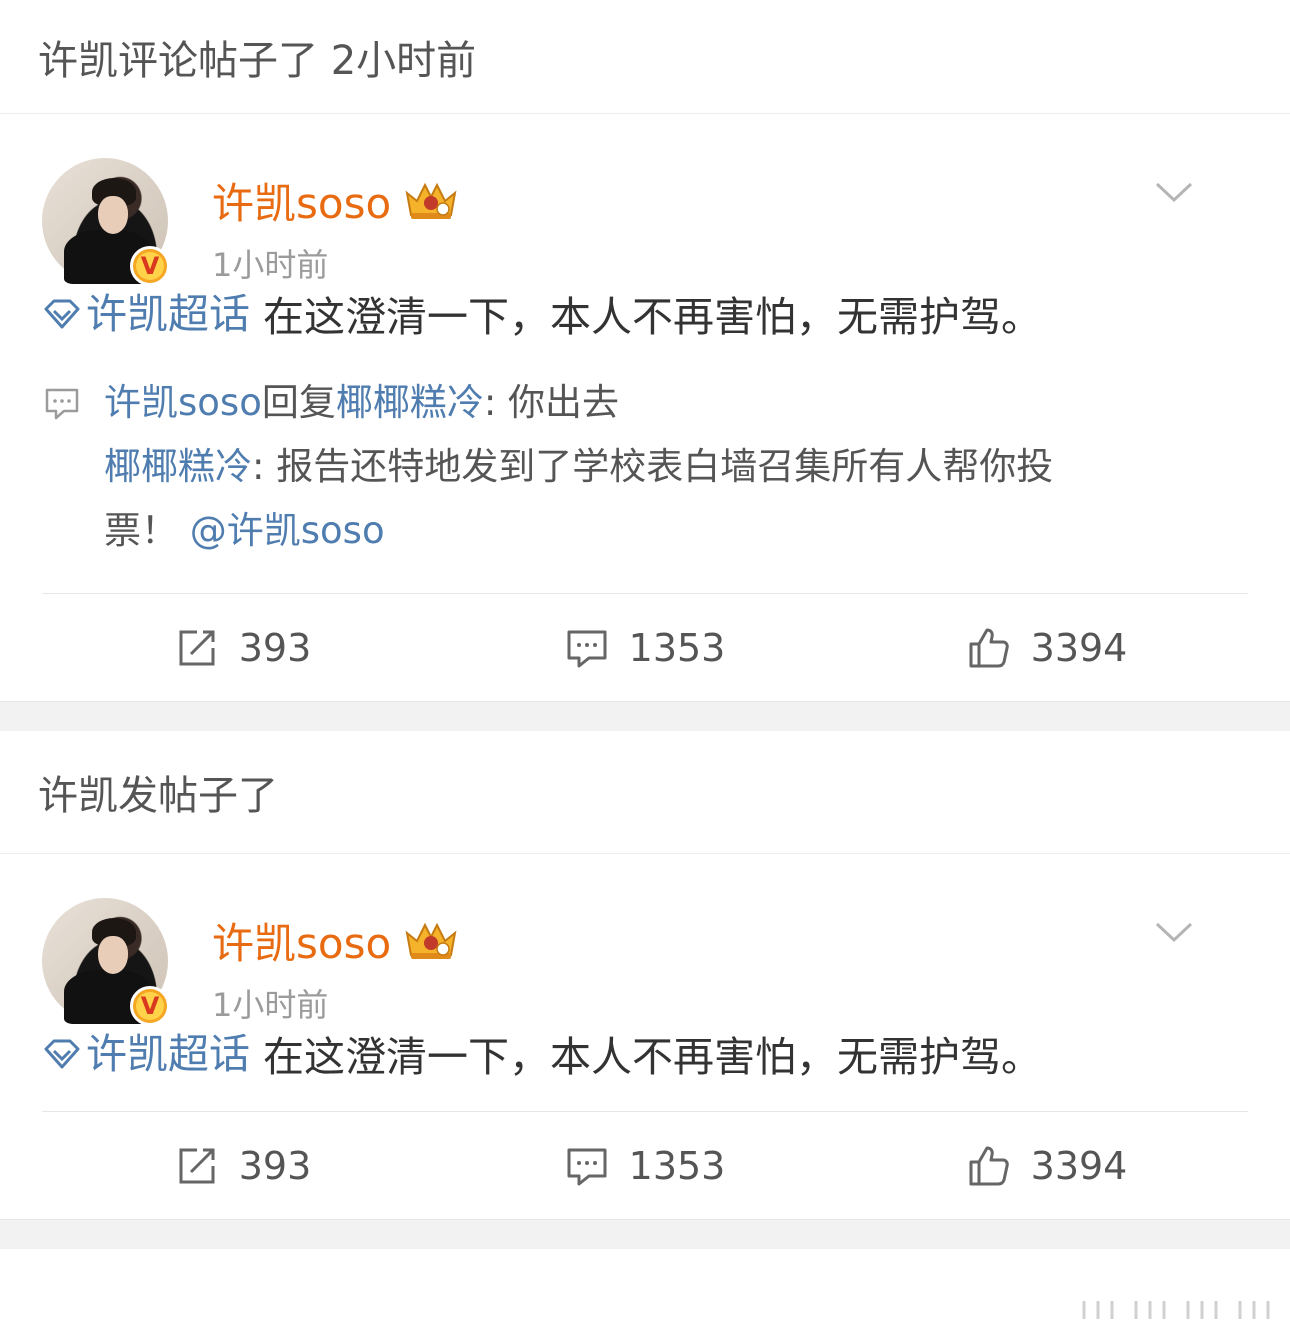  I want to click on reply-text: : 你出去, so click(551, 402).